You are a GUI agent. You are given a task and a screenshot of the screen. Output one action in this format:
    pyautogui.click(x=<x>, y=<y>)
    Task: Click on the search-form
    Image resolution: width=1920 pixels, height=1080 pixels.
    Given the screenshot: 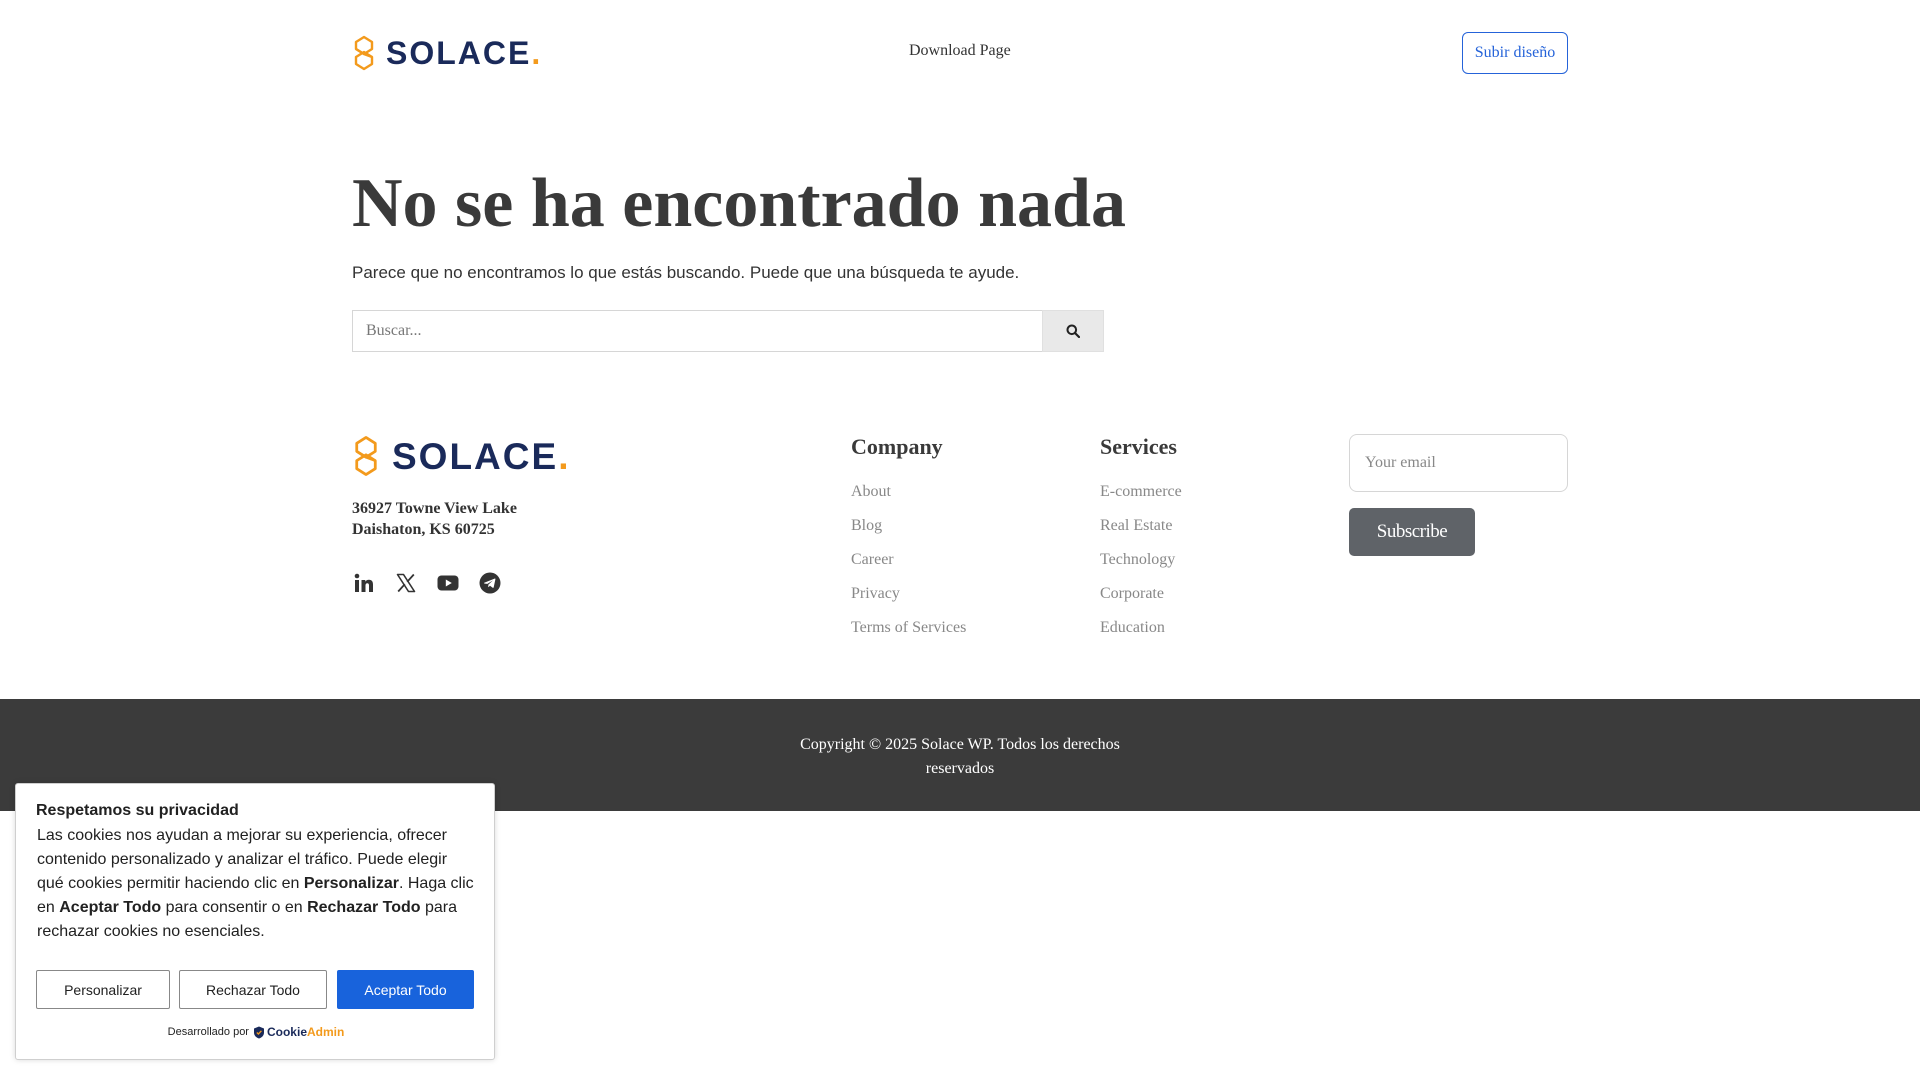 What is the action you would take?
    pyautogui.click(x=728, y=331)
    